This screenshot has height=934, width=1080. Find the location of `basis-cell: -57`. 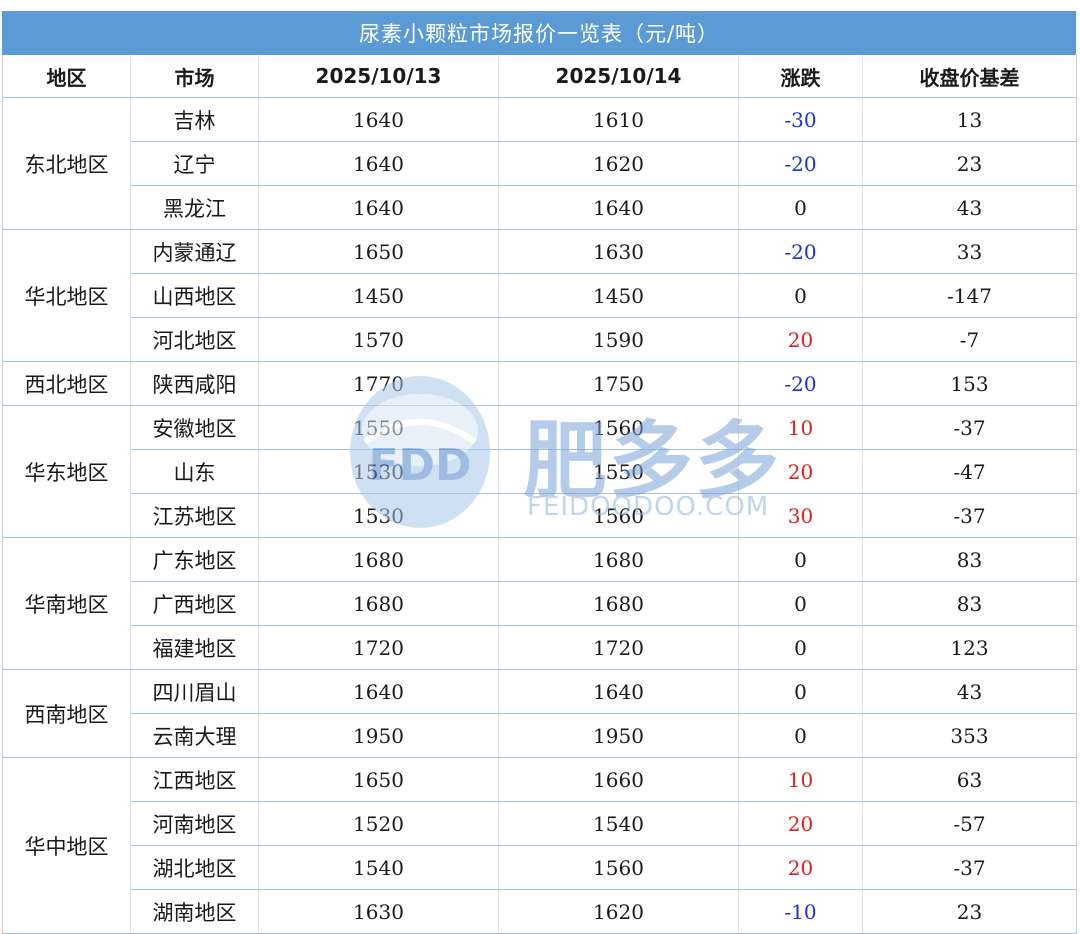

basis-cell: -57 is located at coordinates (969, 823).